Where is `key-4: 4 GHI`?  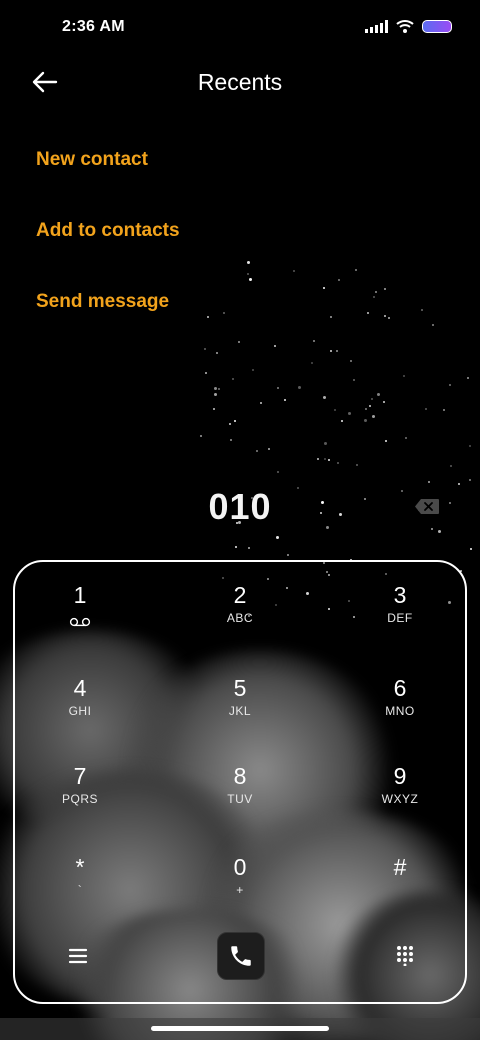 key-4: 4 GHI is located at coordinates (80, 713).